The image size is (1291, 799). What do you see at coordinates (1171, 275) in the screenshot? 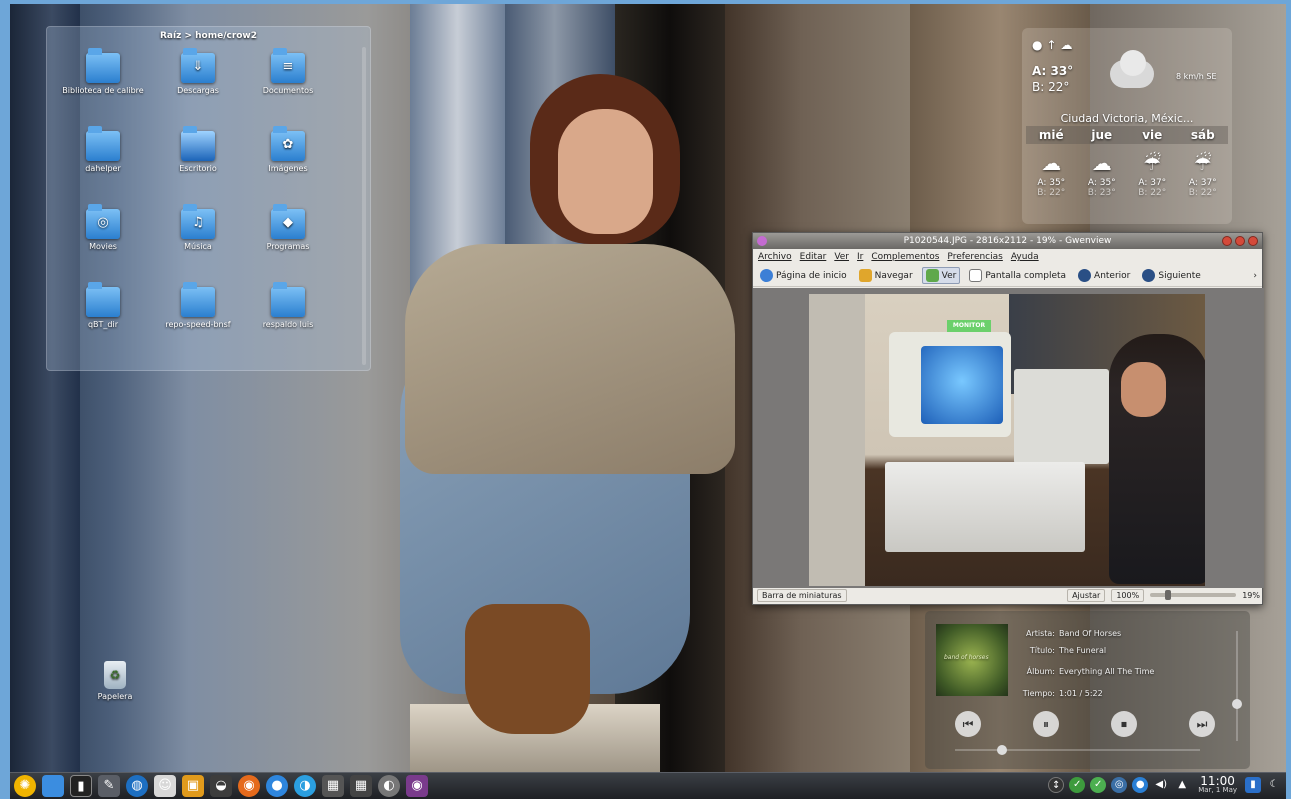
I see `next-button: Siguiente` at bounding box center [1171, 275].